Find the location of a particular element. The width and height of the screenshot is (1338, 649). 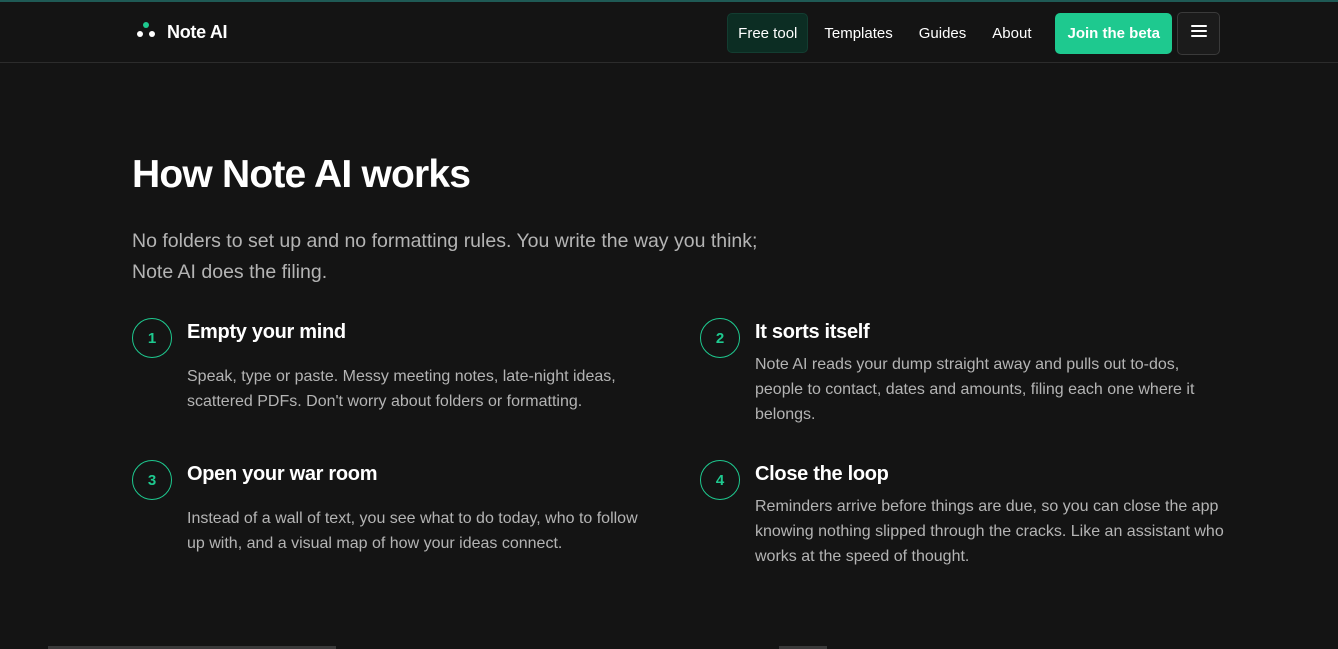

brand-logo-link: Note AI is located at coordinates (182, 32).